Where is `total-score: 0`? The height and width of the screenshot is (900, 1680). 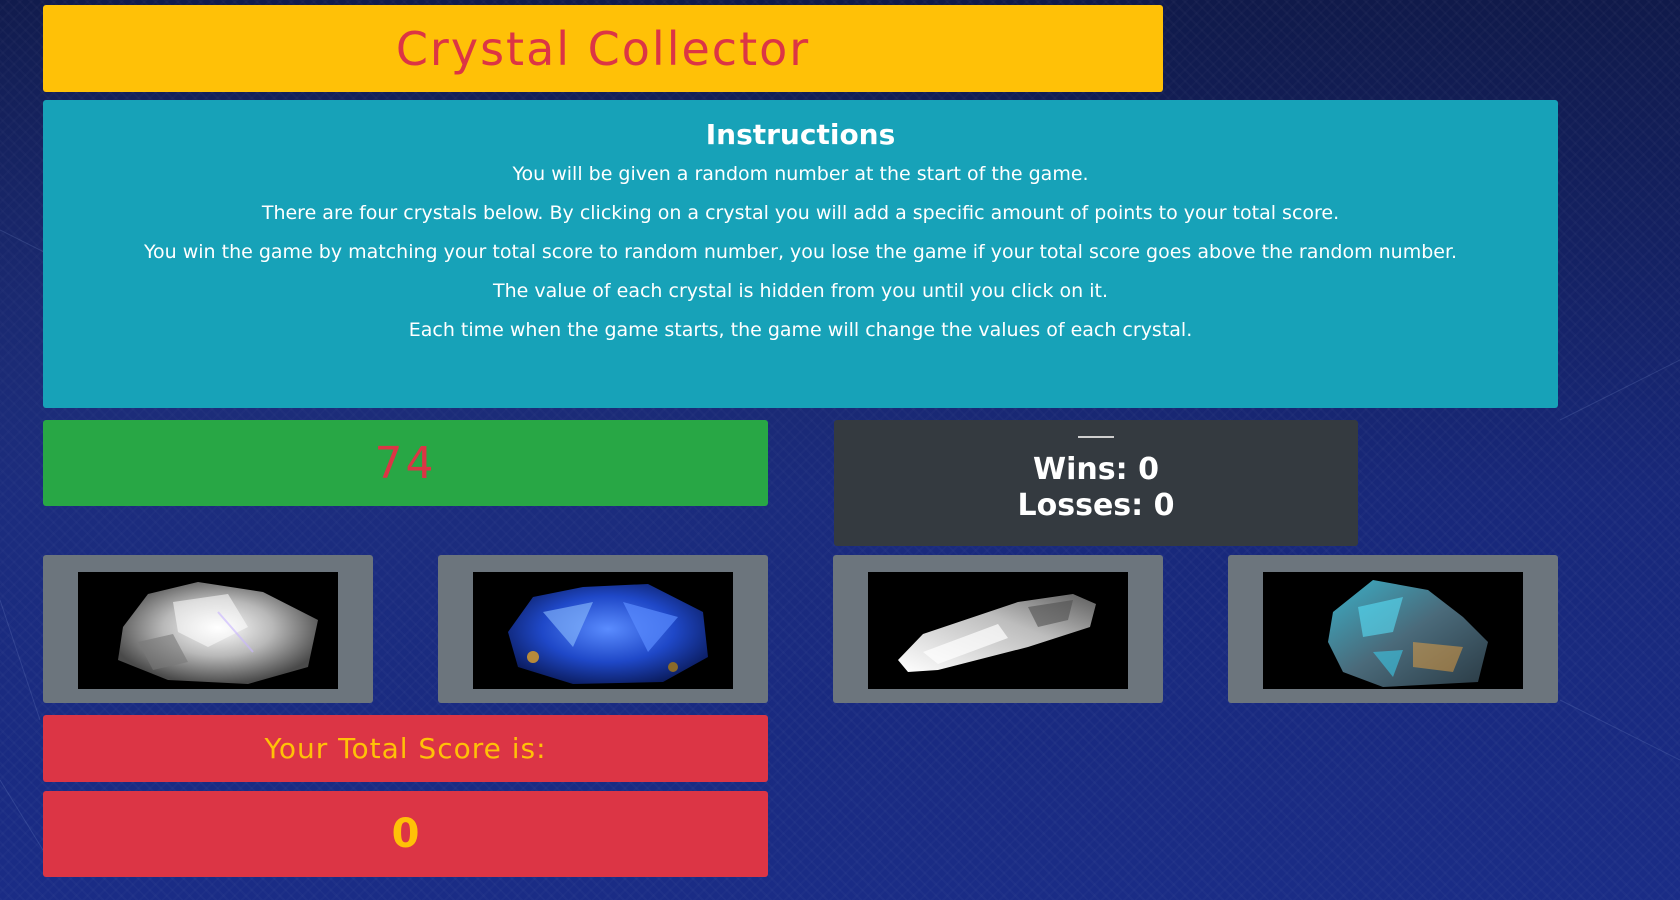
total-score: 0 is located at coordinates (405, 834).